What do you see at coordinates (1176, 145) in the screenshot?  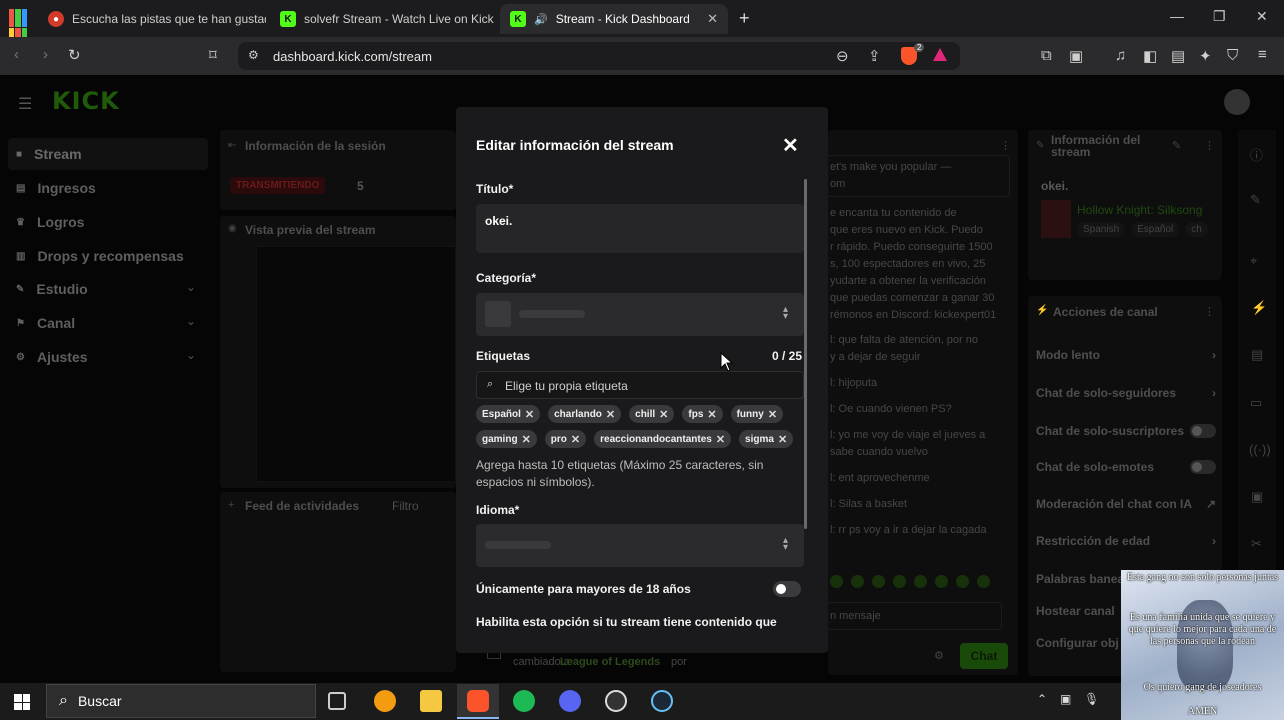 I see `edit-icon: ✎` at bounding box center [1176, 145].